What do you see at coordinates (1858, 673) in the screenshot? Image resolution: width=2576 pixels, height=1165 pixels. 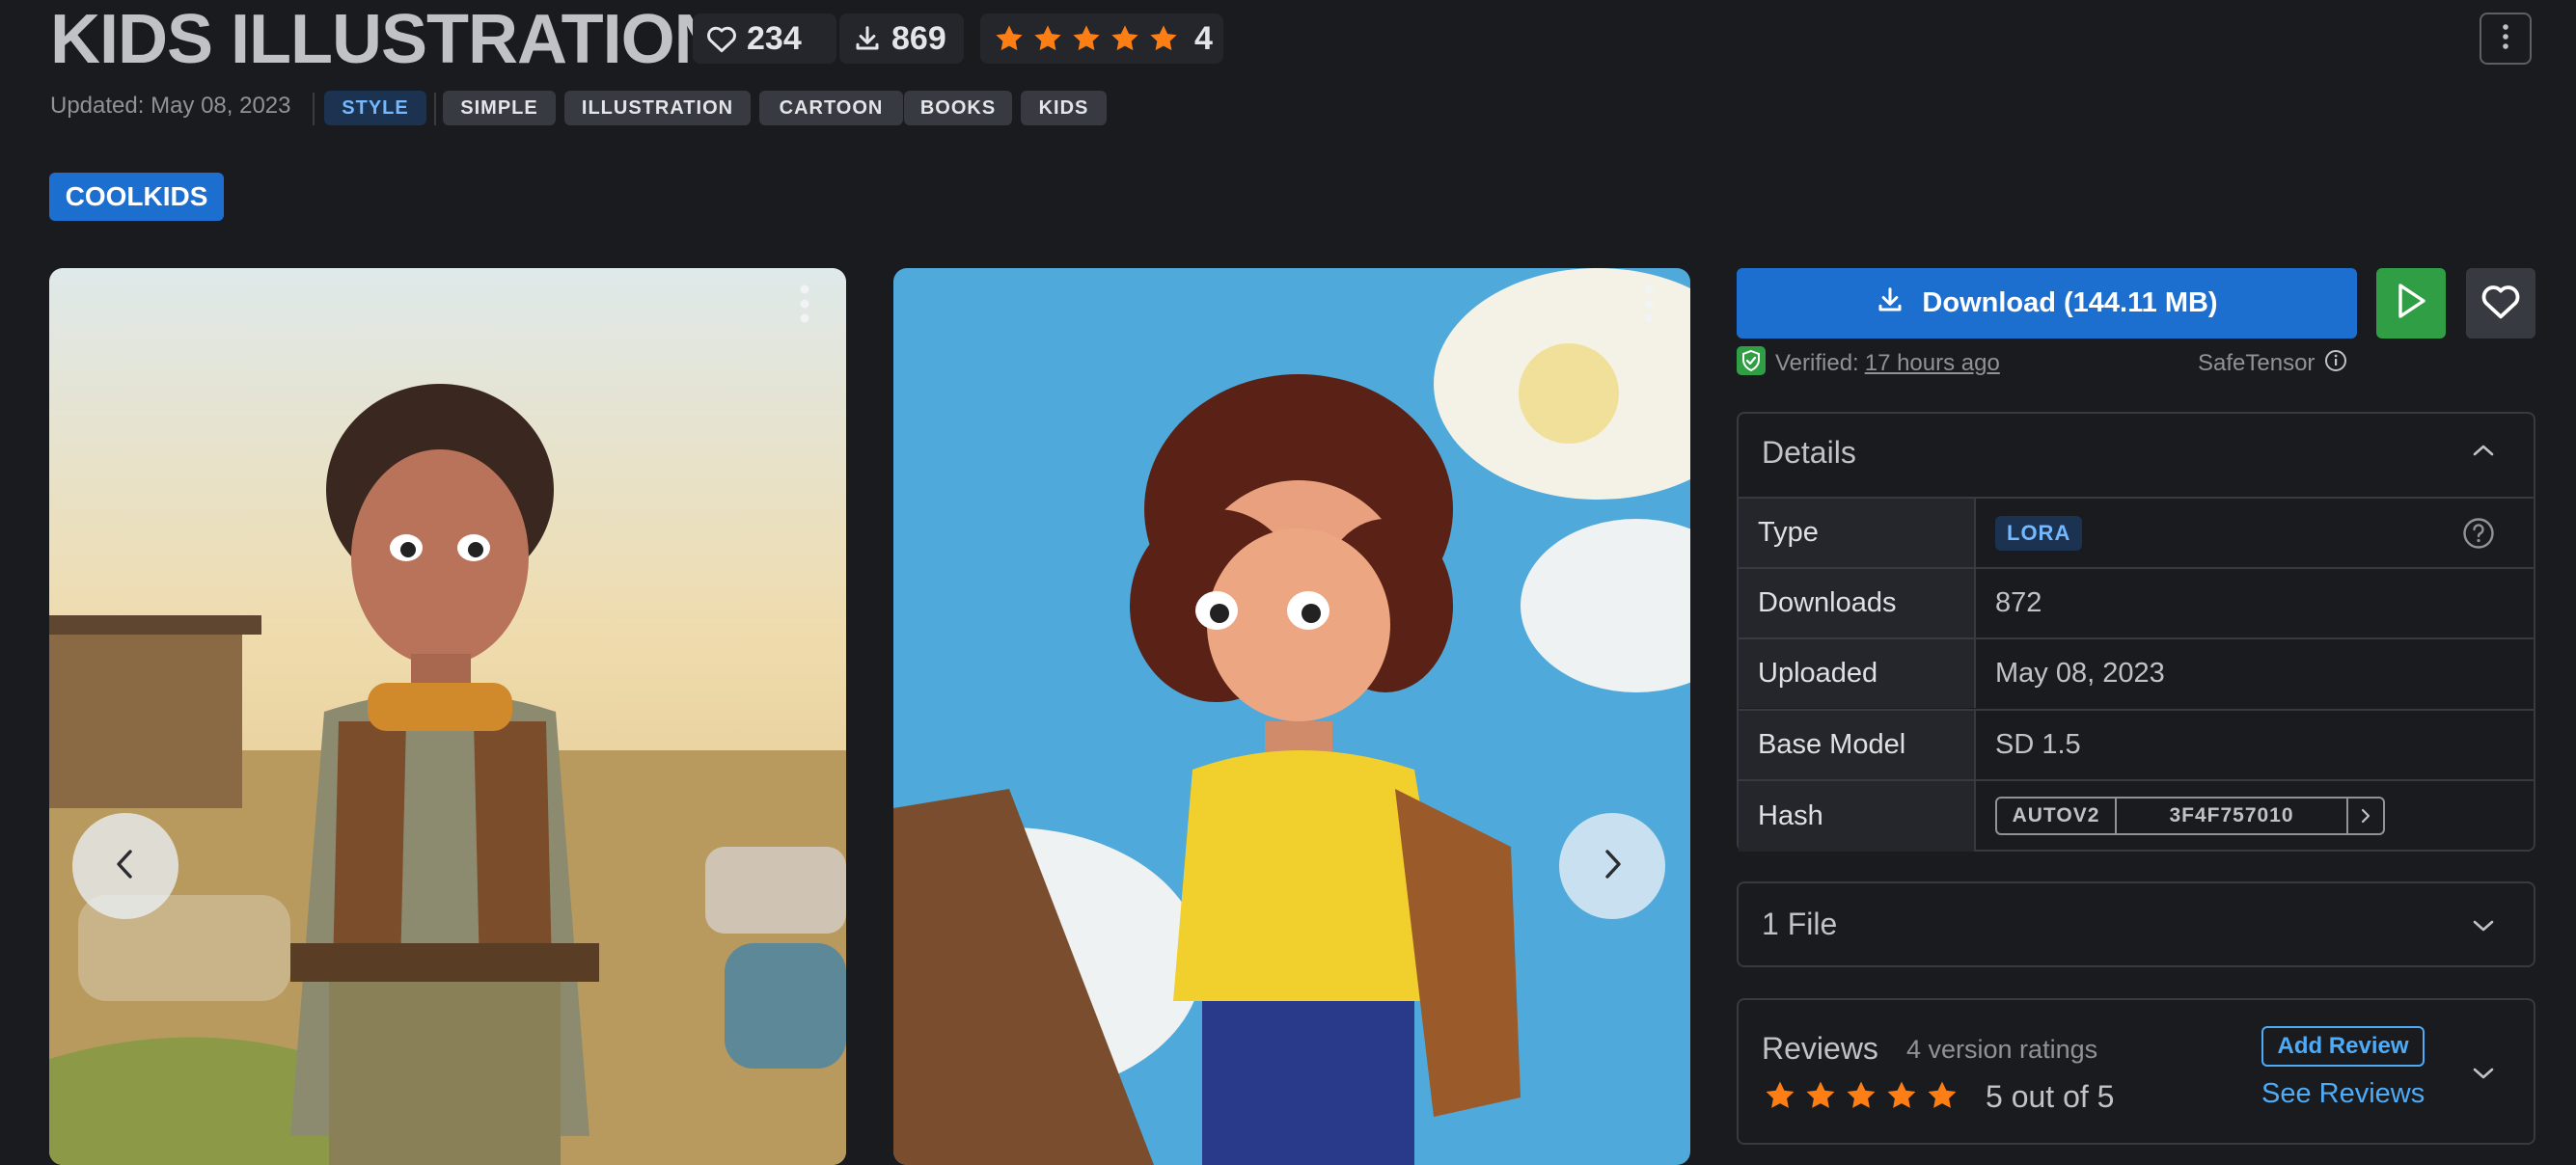 I see `row-key: Uploaded` at bounding box center [1858, 673].